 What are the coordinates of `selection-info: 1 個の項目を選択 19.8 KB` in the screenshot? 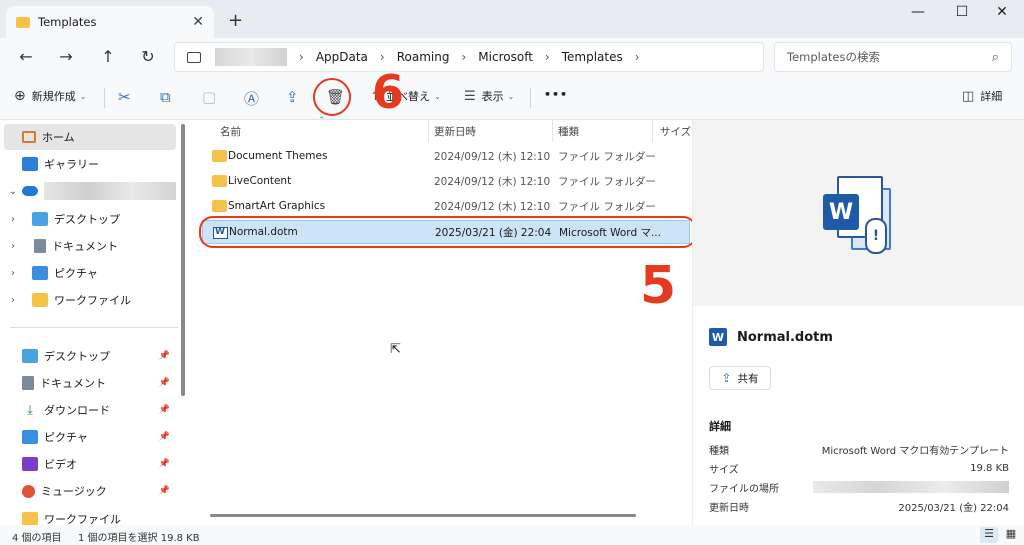 It's located at (139, 538).